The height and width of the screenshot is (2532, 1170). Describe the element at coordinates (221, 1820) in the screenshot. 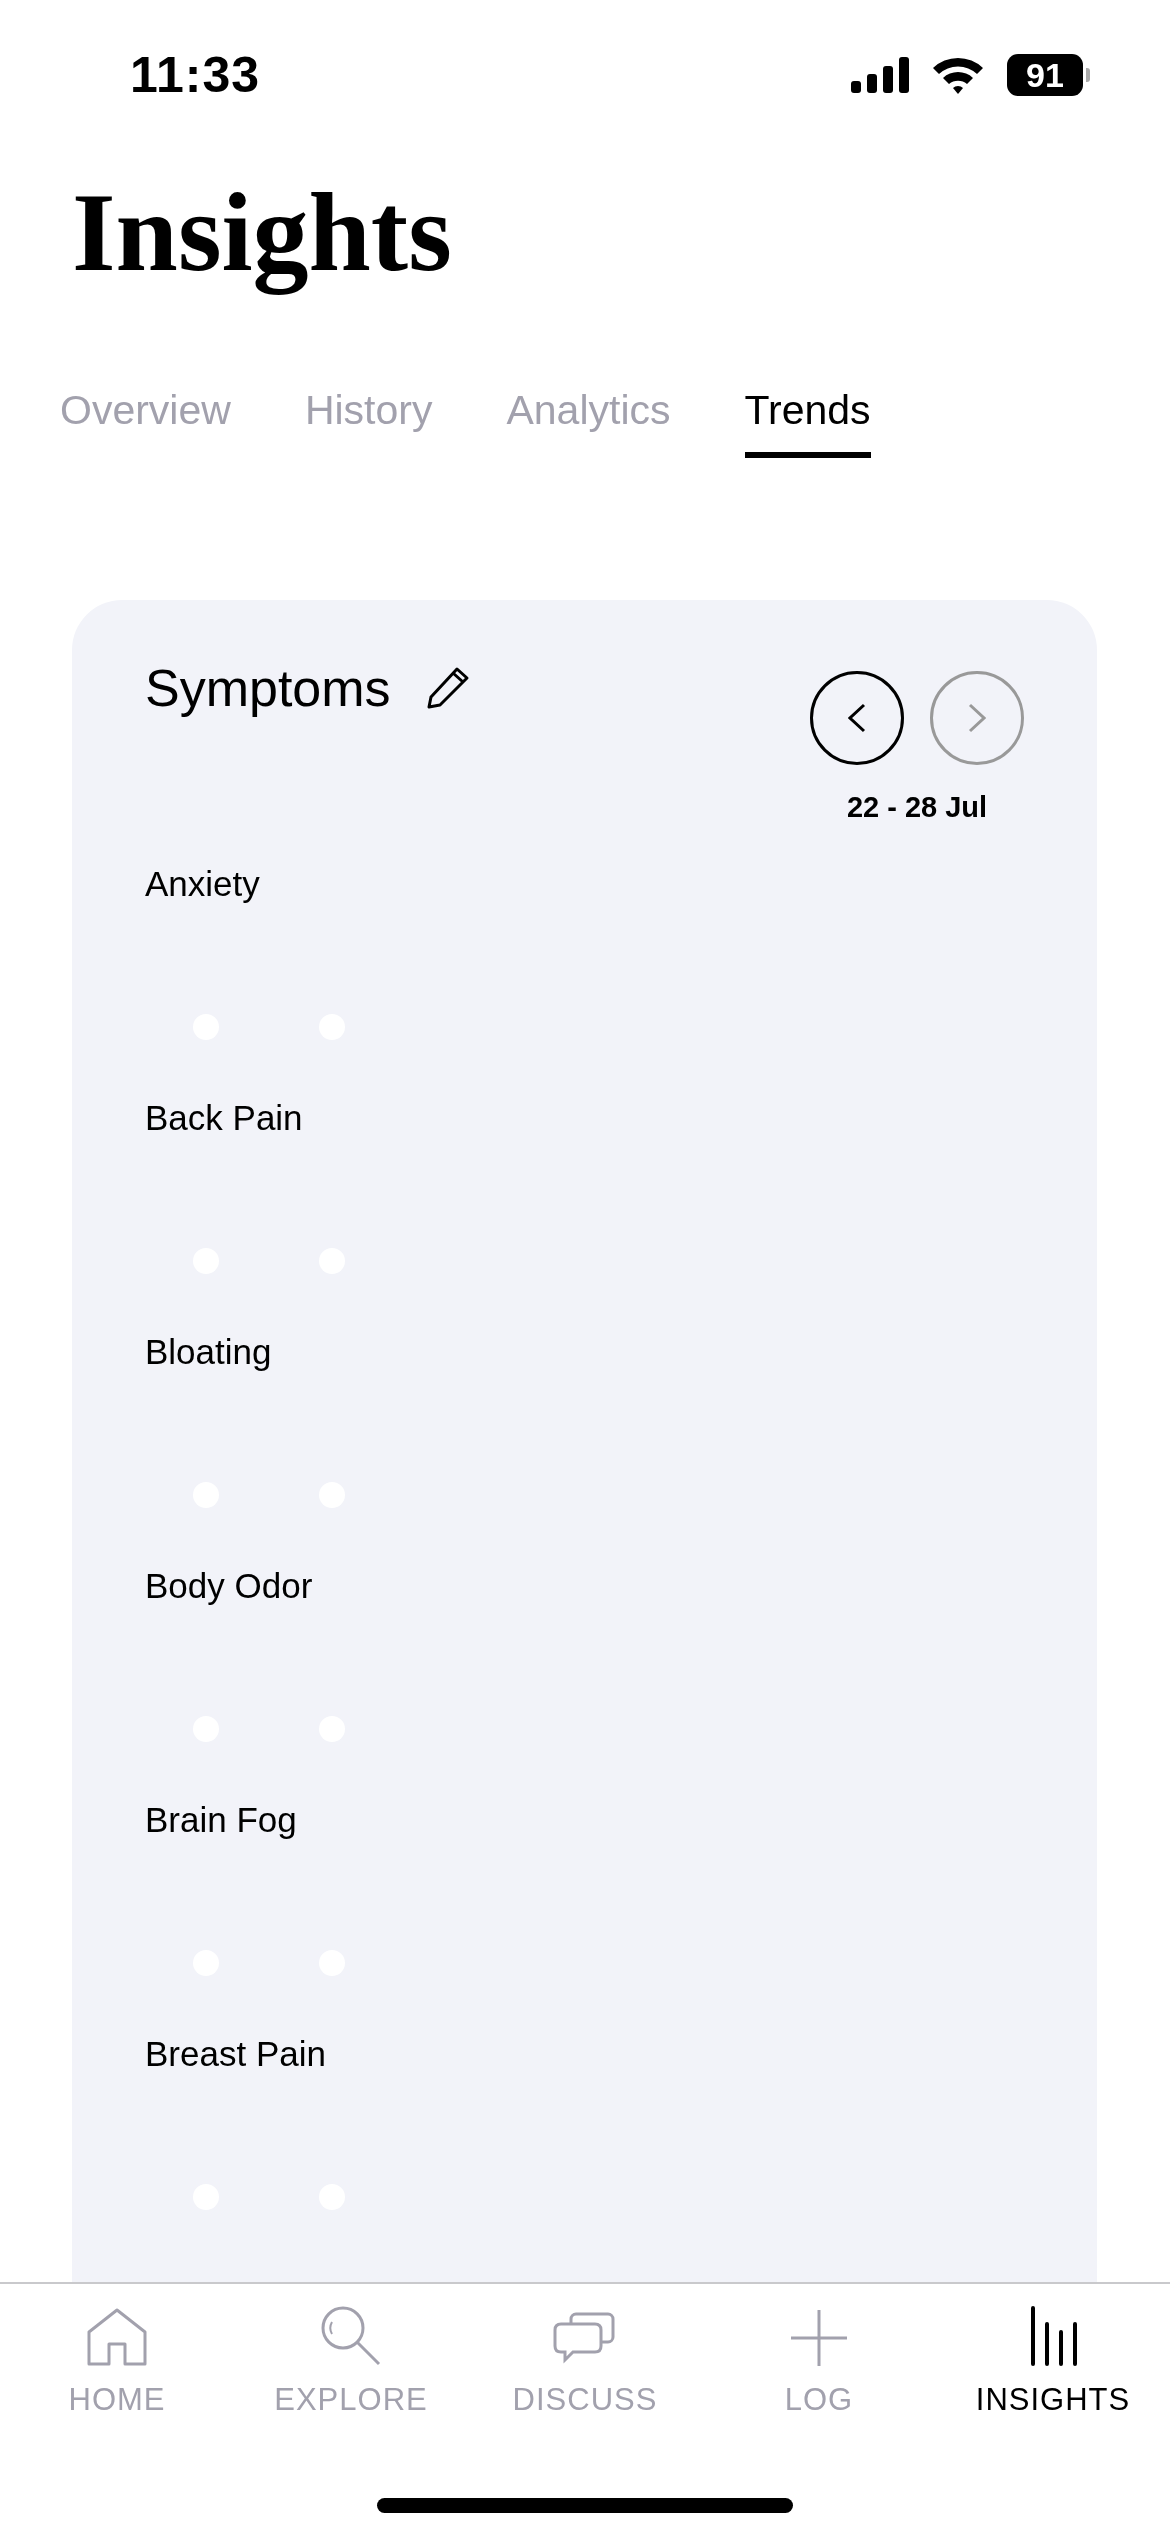

I see `symptom-name: Brain Fog` at that location.